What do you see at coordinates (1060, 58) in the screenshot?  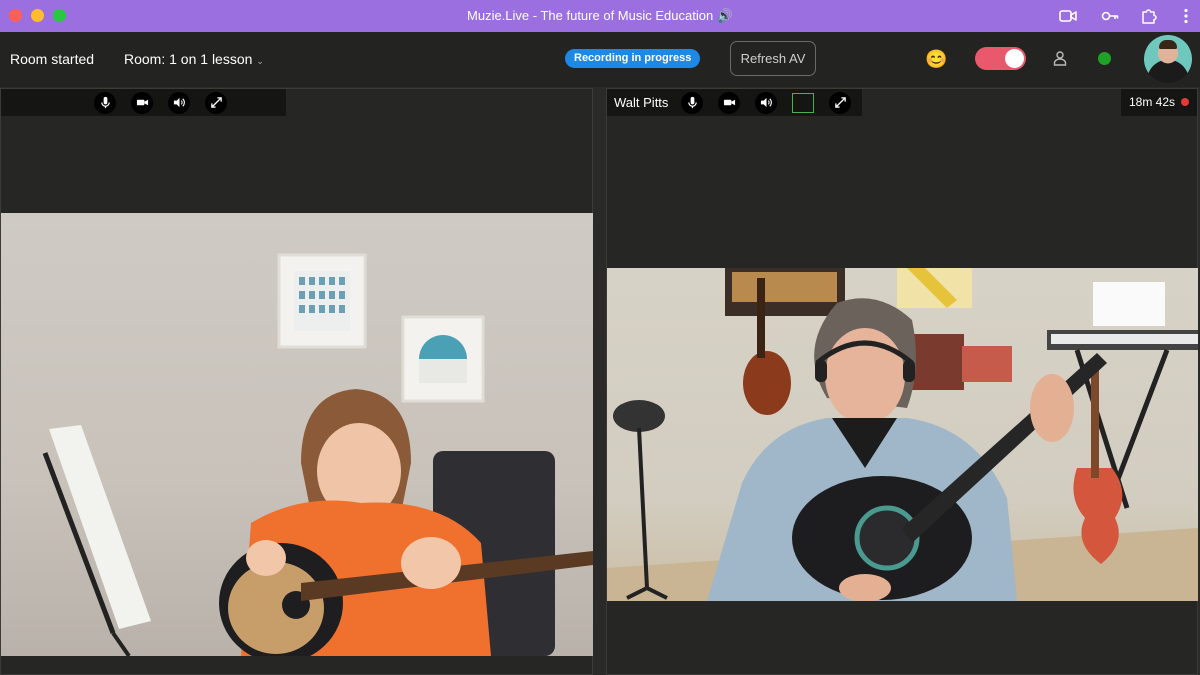 I see `person-icon` at bounding box center [1060, 58].